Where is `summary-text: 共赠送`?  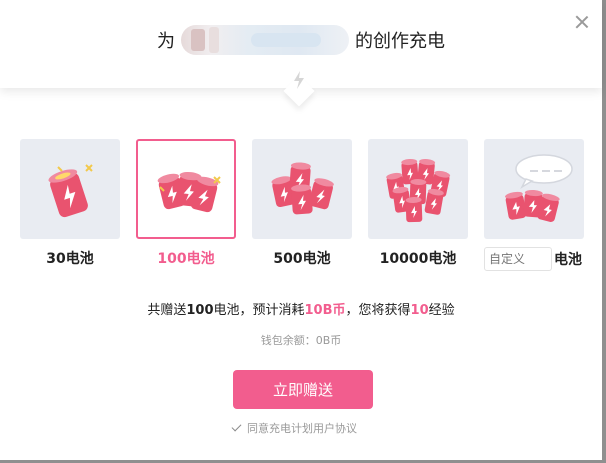 summary-text: 共赠送 is located at coordinates (167, 310).